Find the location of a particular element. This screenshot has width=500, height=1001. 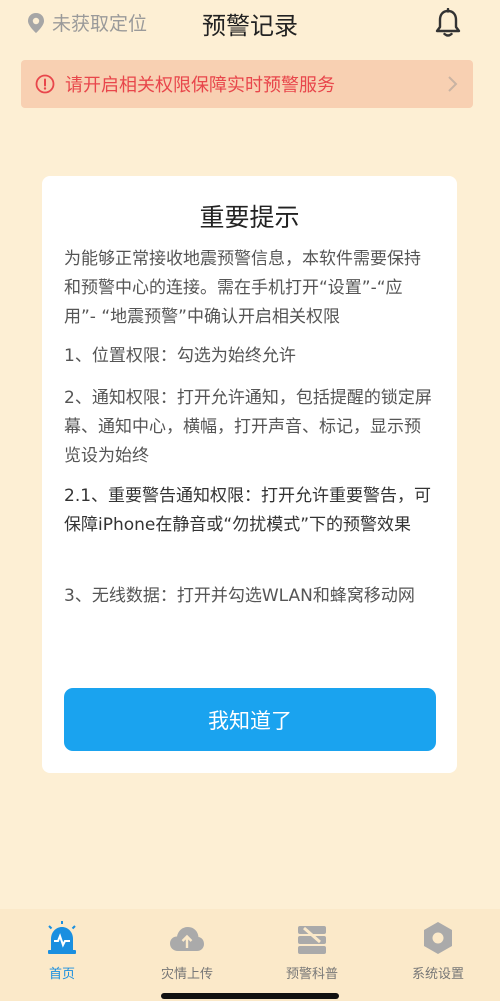

tab-disaster-upload-label: 灾情上传 is located at coordinates (186, 974).